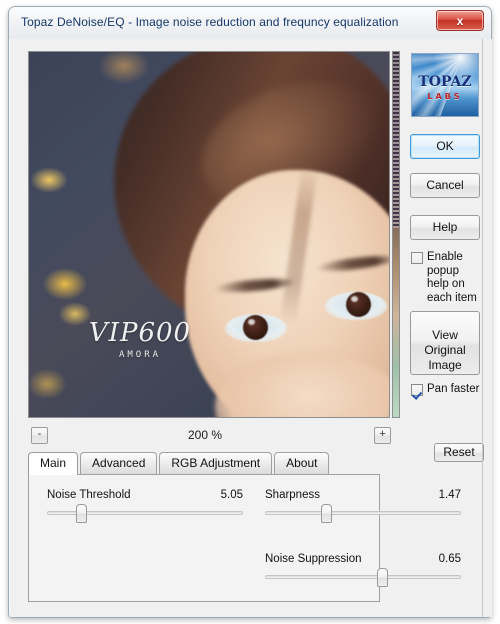 This screenshot has width=500, height=624. What do you see at coordinates (89, 495) in the screenshot?
I see `slider-noise-threshold-label: Noise Threshold` at bounding box center [89, 495].